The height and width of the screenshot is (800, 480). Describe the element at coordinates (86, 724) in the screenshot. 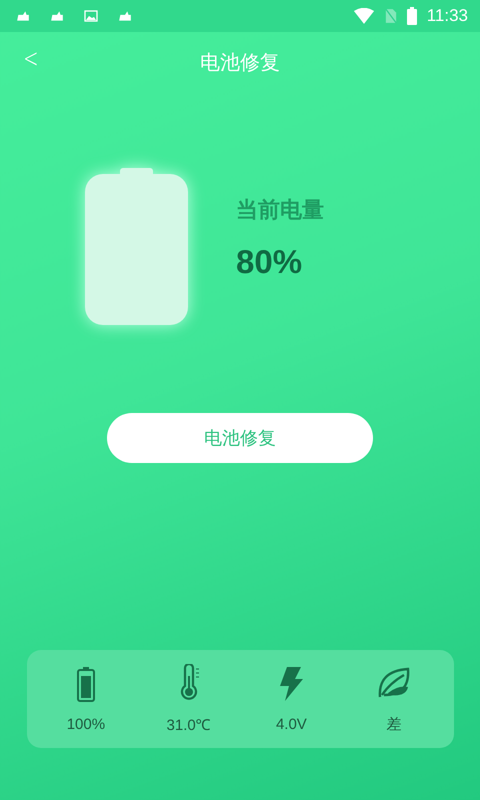

I see `stat-value: 100%` at that location.